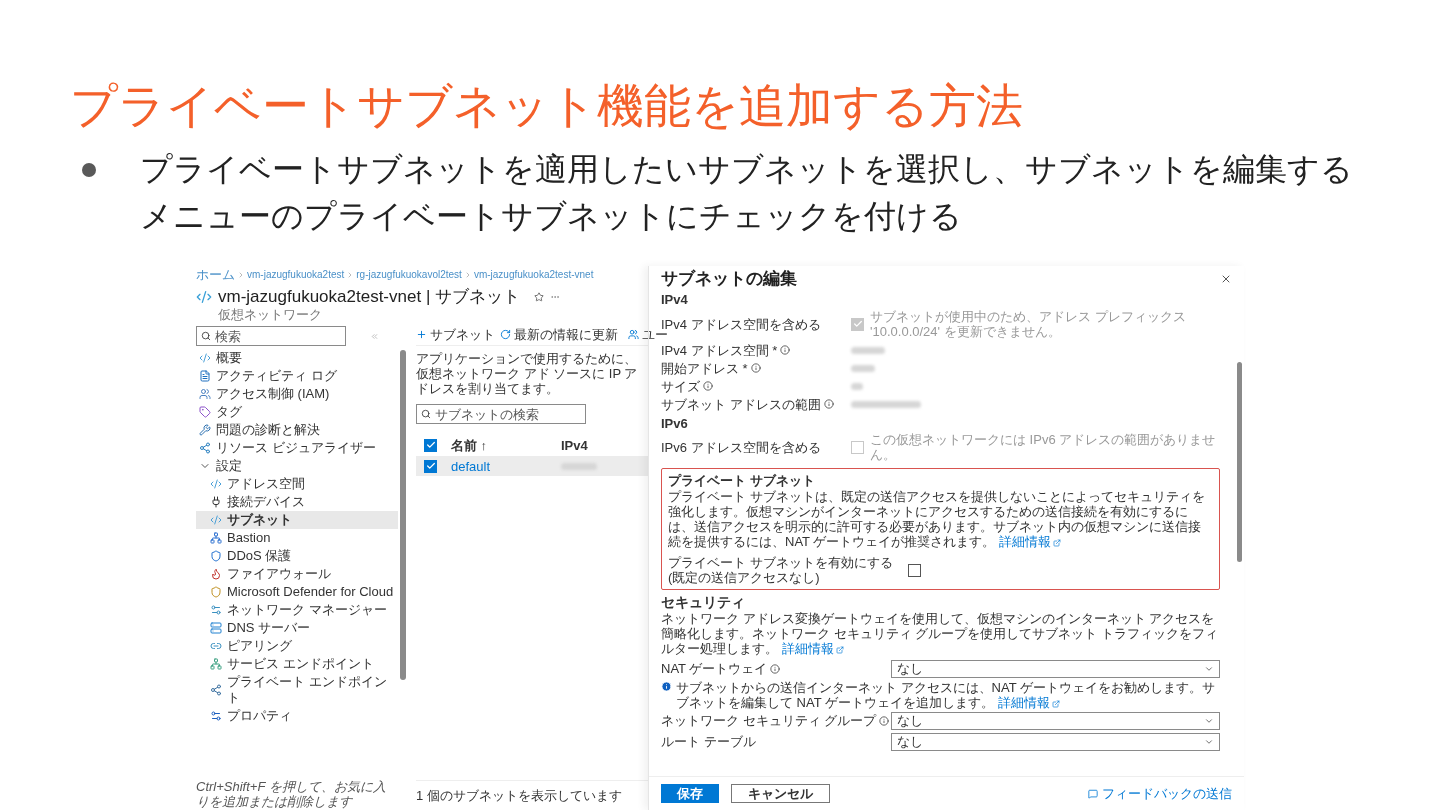  Describe the element at coordinates (708, 741) in the screenshot. I see `field-label: ルート テーブル` at that location.